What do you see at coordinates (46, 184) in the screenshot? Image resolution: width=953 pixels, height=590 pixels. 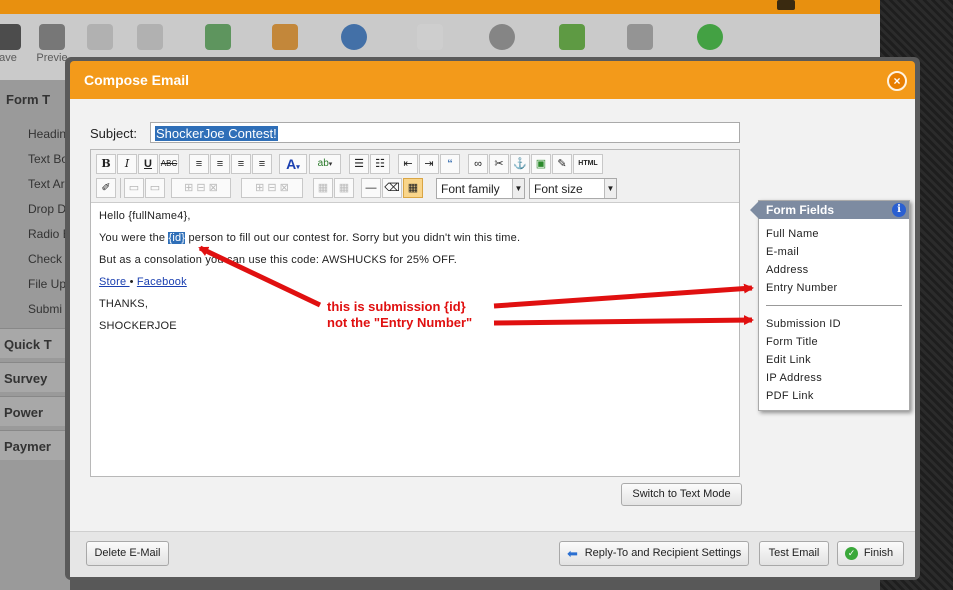 I see `sidebar-item-textarea: Text Ar` at bounding box center [46, 184].